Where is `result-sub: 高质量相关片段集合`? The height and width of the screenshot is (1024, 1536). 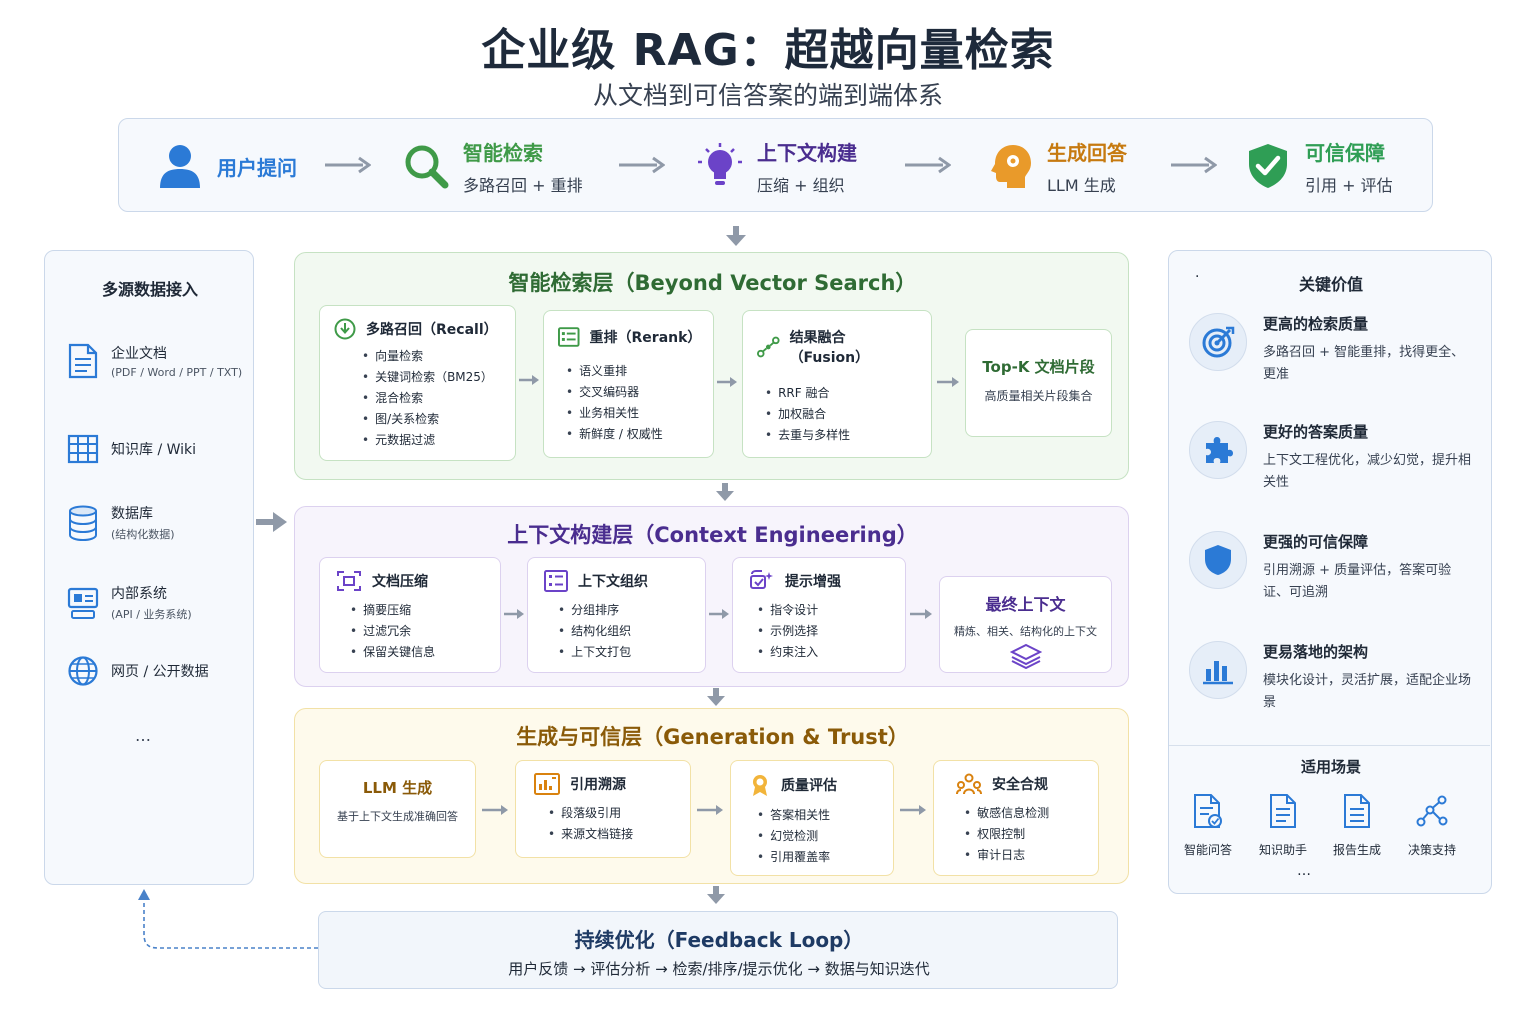
result-sub: 高质量相关片段集合 is located at coordinates (1038, 396).